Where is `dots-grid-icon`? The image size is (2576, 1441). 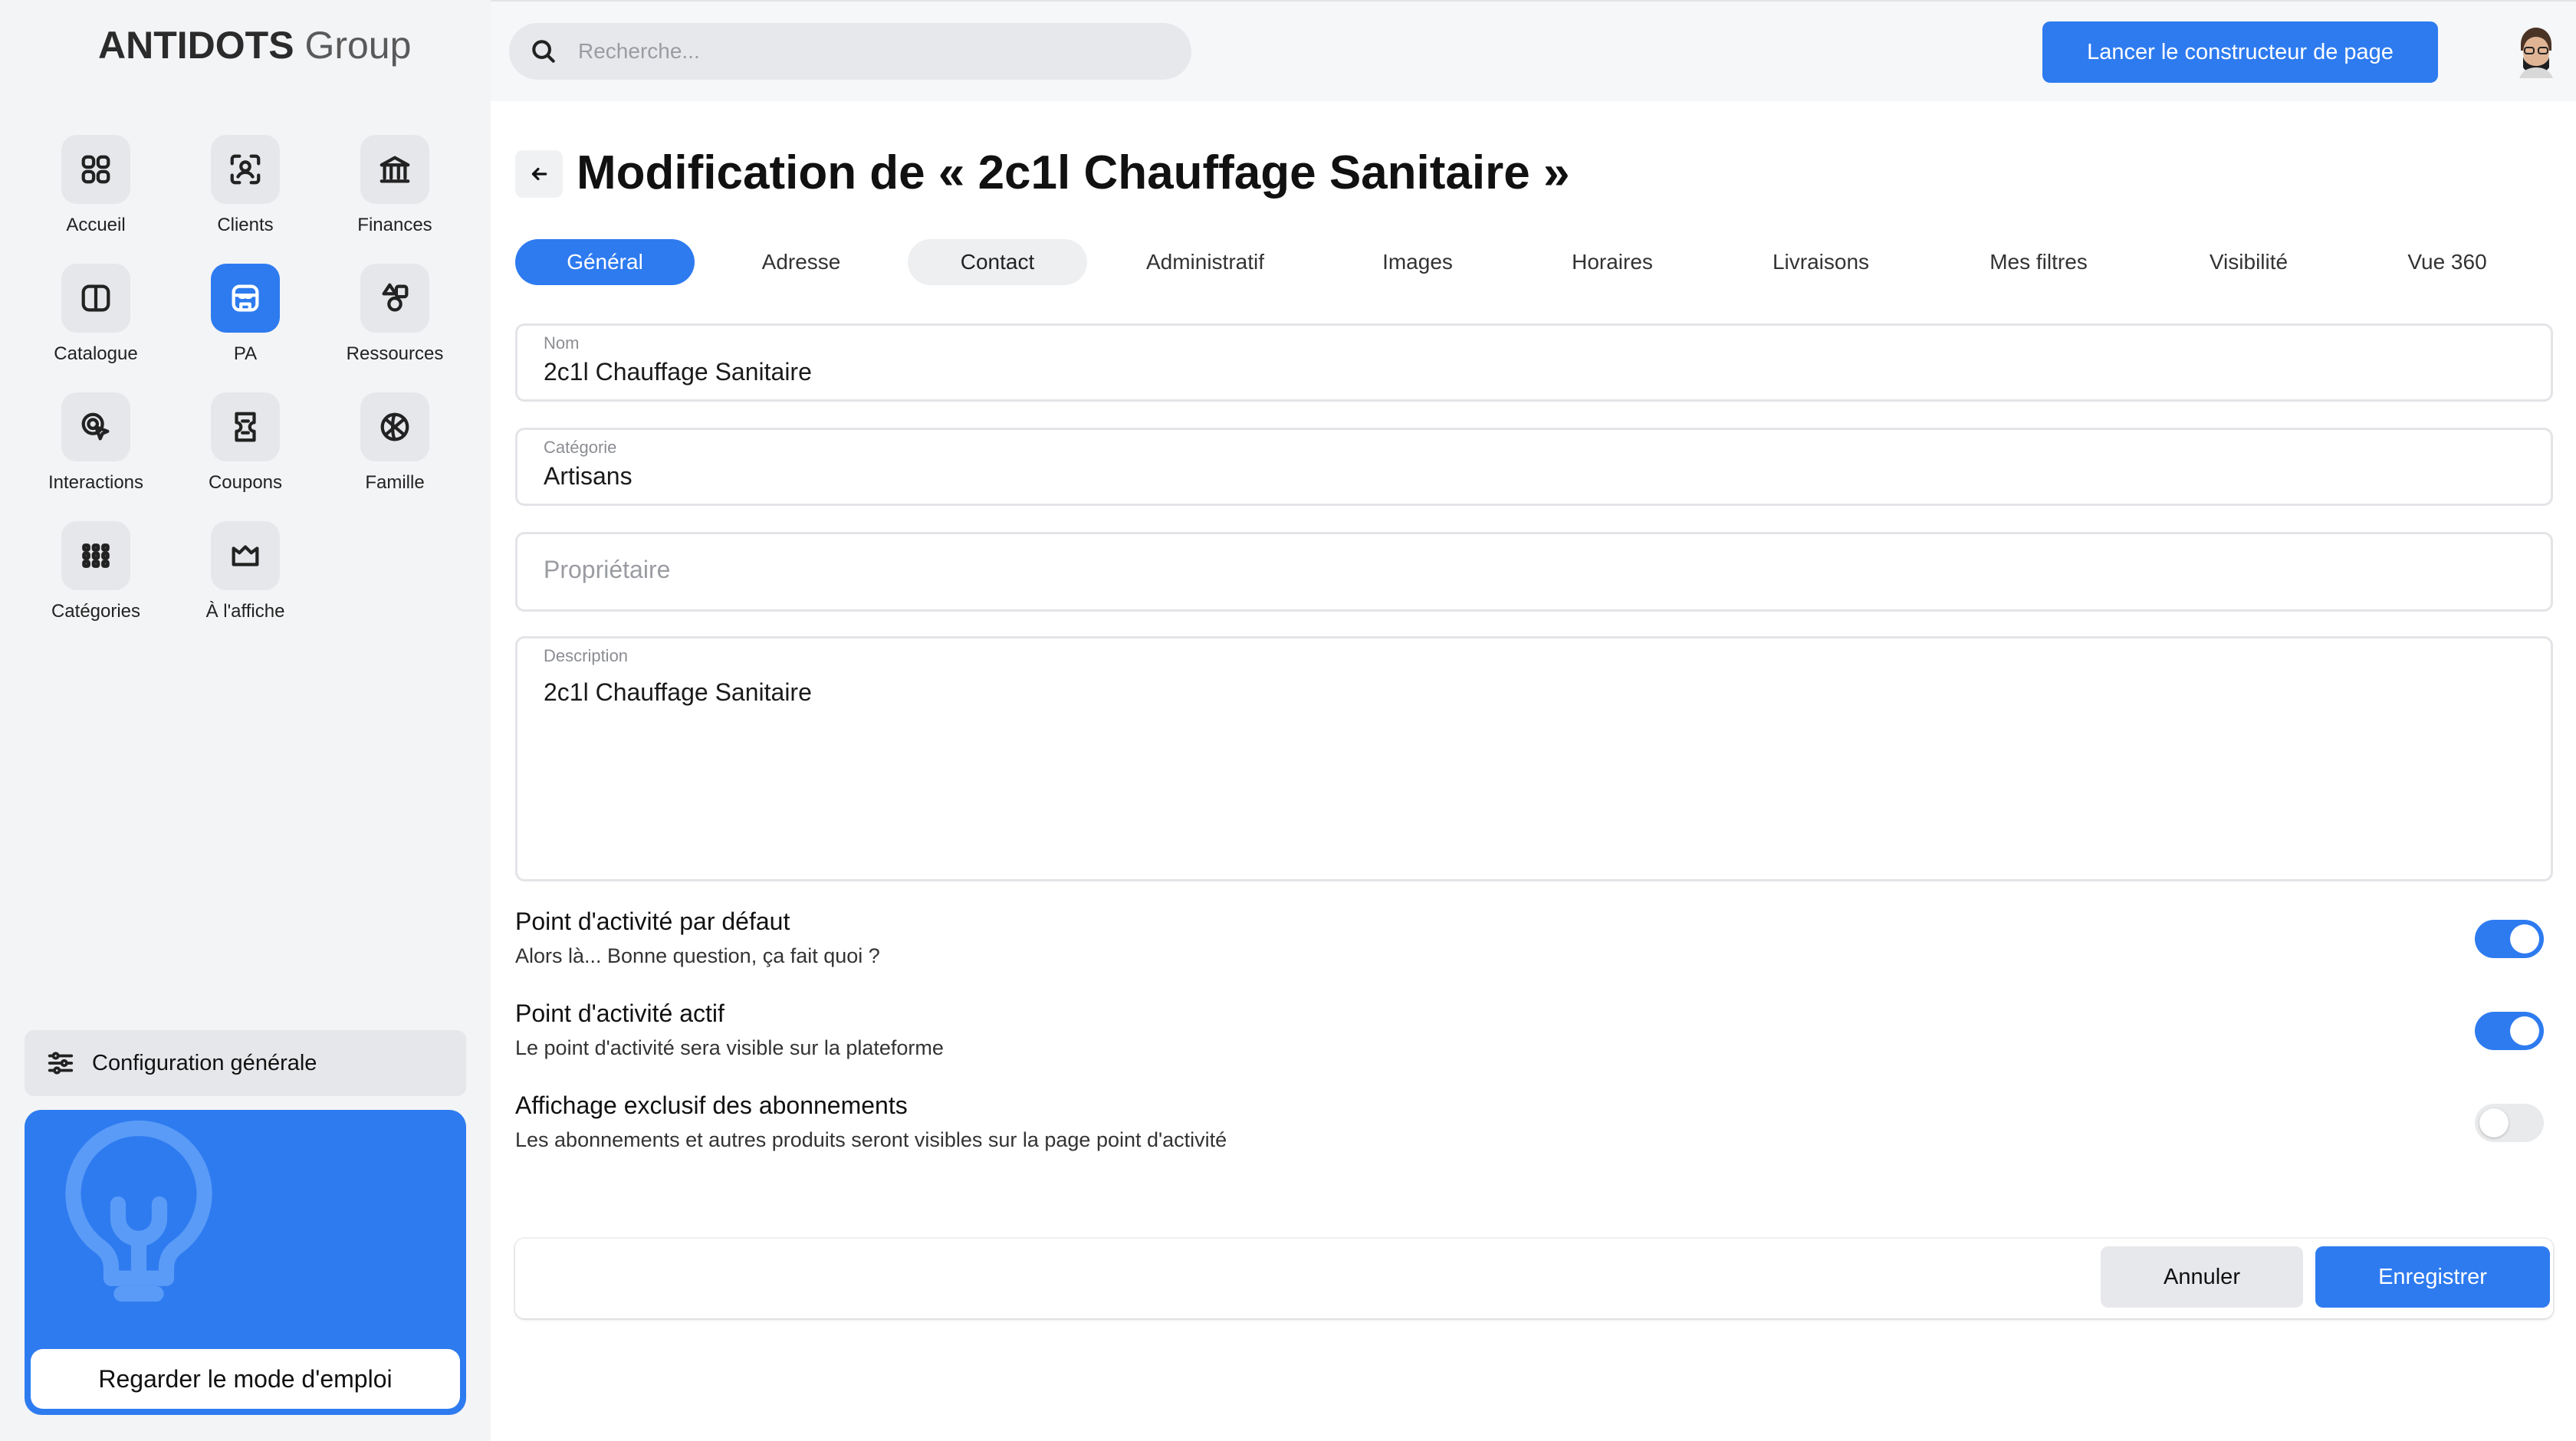 dots-grid-icon is located at coordinates (95, 555).